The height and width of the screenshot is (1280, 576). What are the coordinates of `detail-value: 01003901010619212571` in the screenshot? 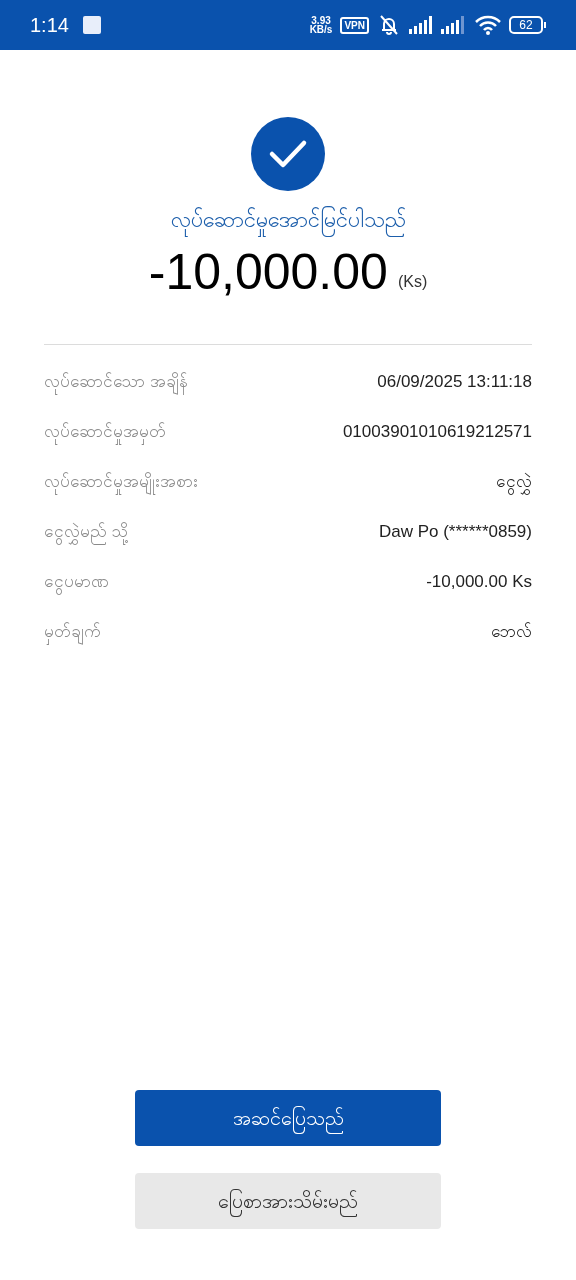 It's located at (437, 432).